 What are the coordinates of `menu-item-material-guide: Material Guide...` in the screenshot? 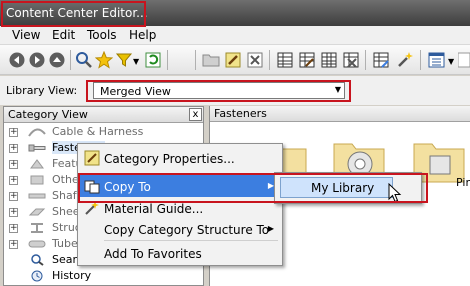 It's located at (180, 208).